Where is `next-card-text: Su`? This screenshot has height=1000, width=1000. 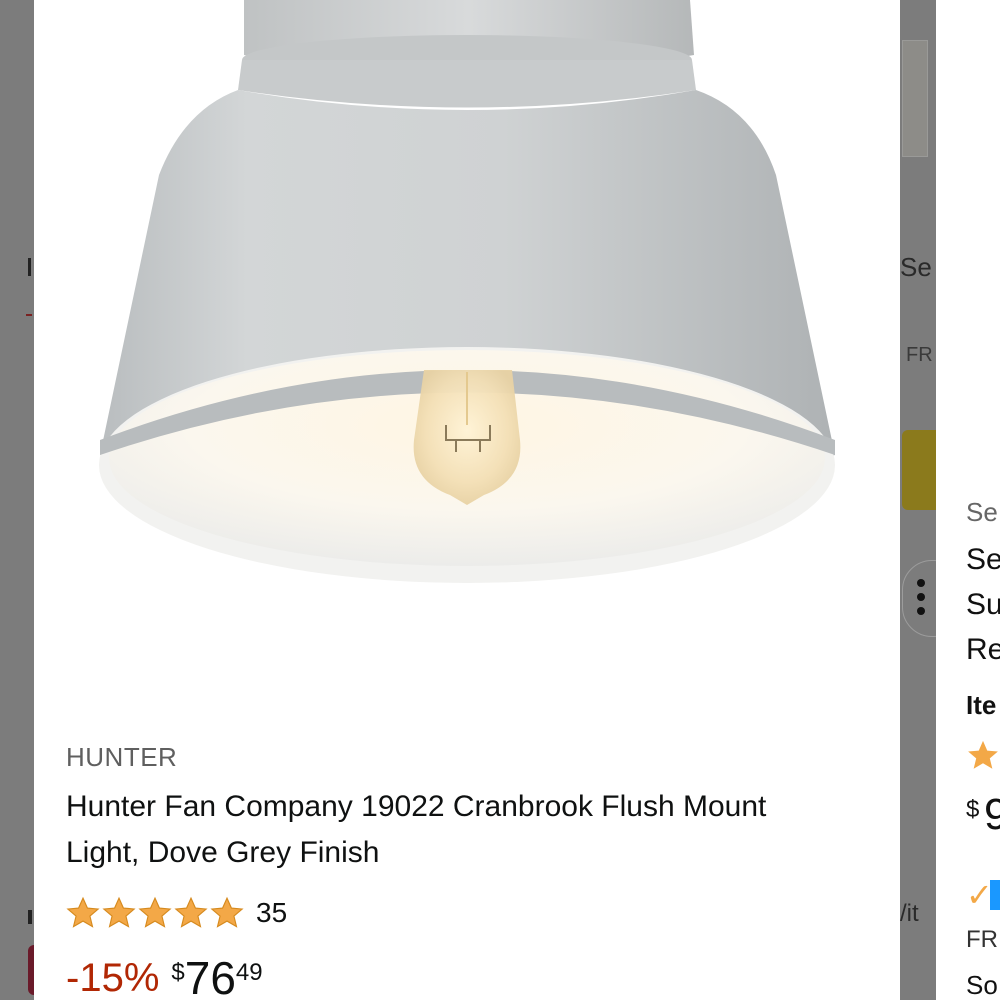
next-card-text: Su is located at coordinates (983, 604).